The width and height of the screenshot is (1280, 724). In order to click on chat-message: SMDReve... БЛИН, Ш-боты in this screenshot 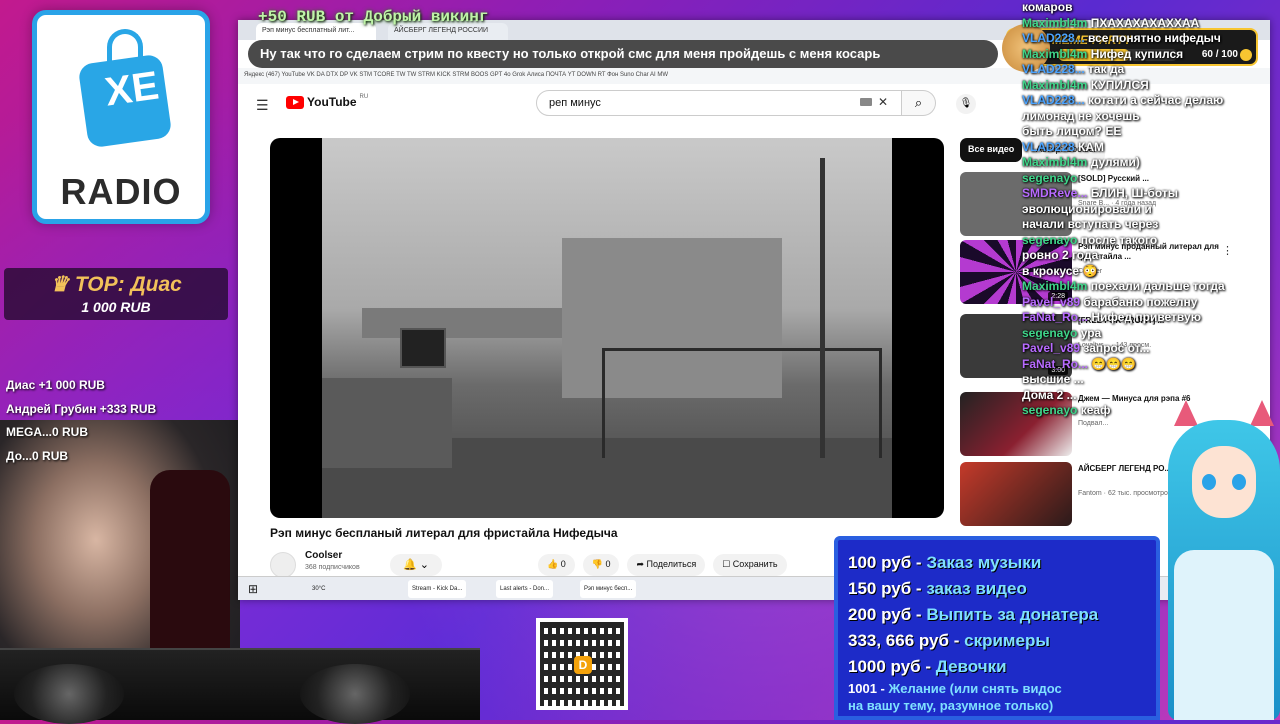, I will do `click(1151, 194)`.